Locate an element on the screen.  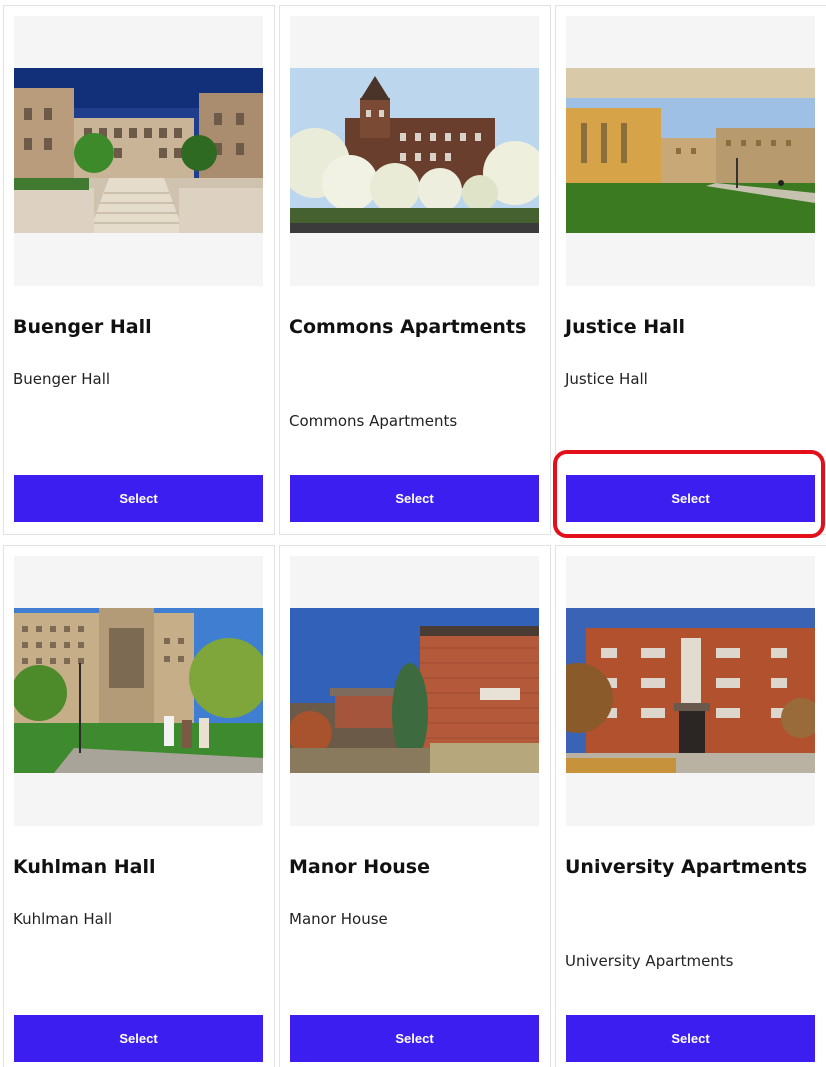
manor-house-photo is located at coordinates (414, 690).